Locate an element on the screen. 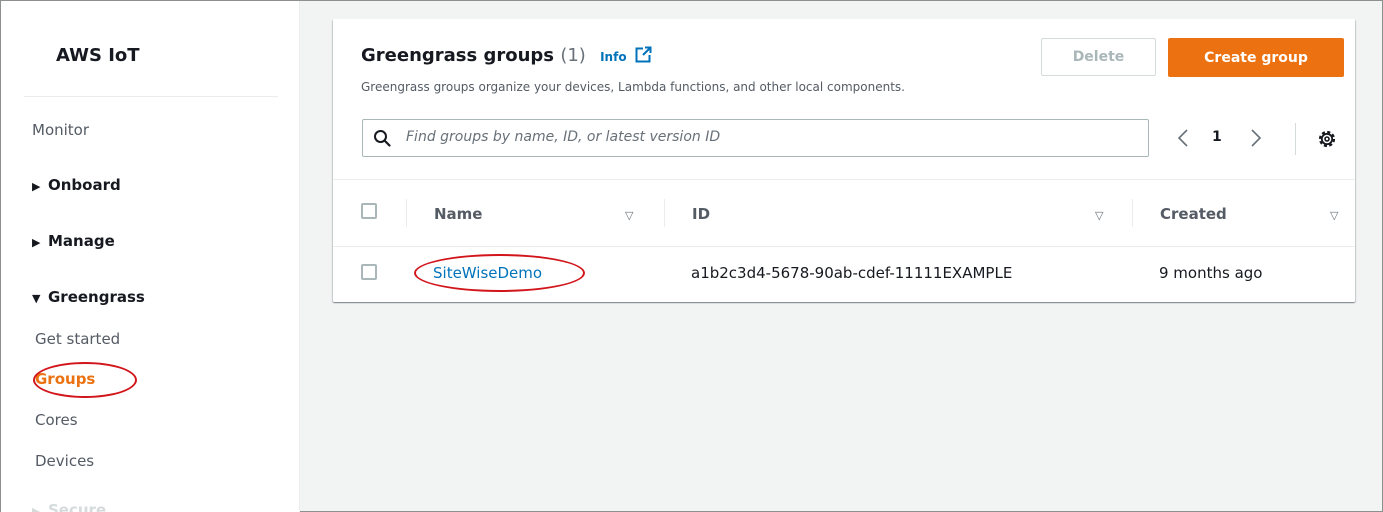  sidebar-item-label: Manage is located at coordinates (81, 241).